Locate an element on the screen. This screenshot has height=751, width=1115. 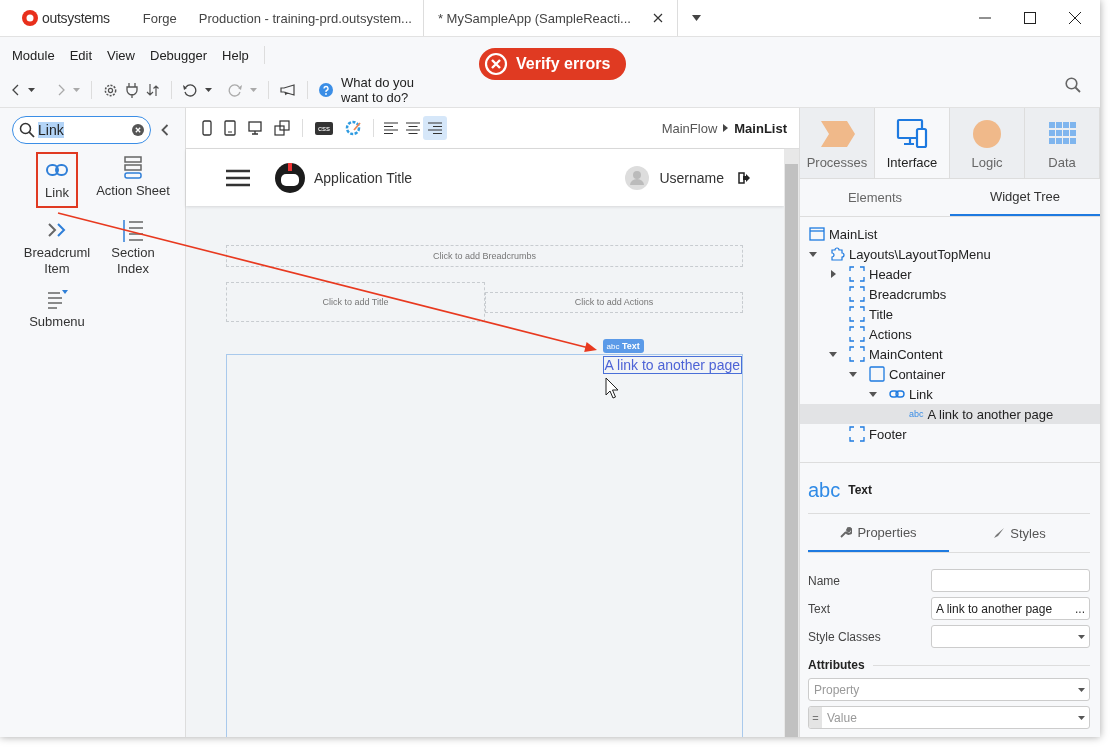
search-icon is located at coordinates (1073, 85).